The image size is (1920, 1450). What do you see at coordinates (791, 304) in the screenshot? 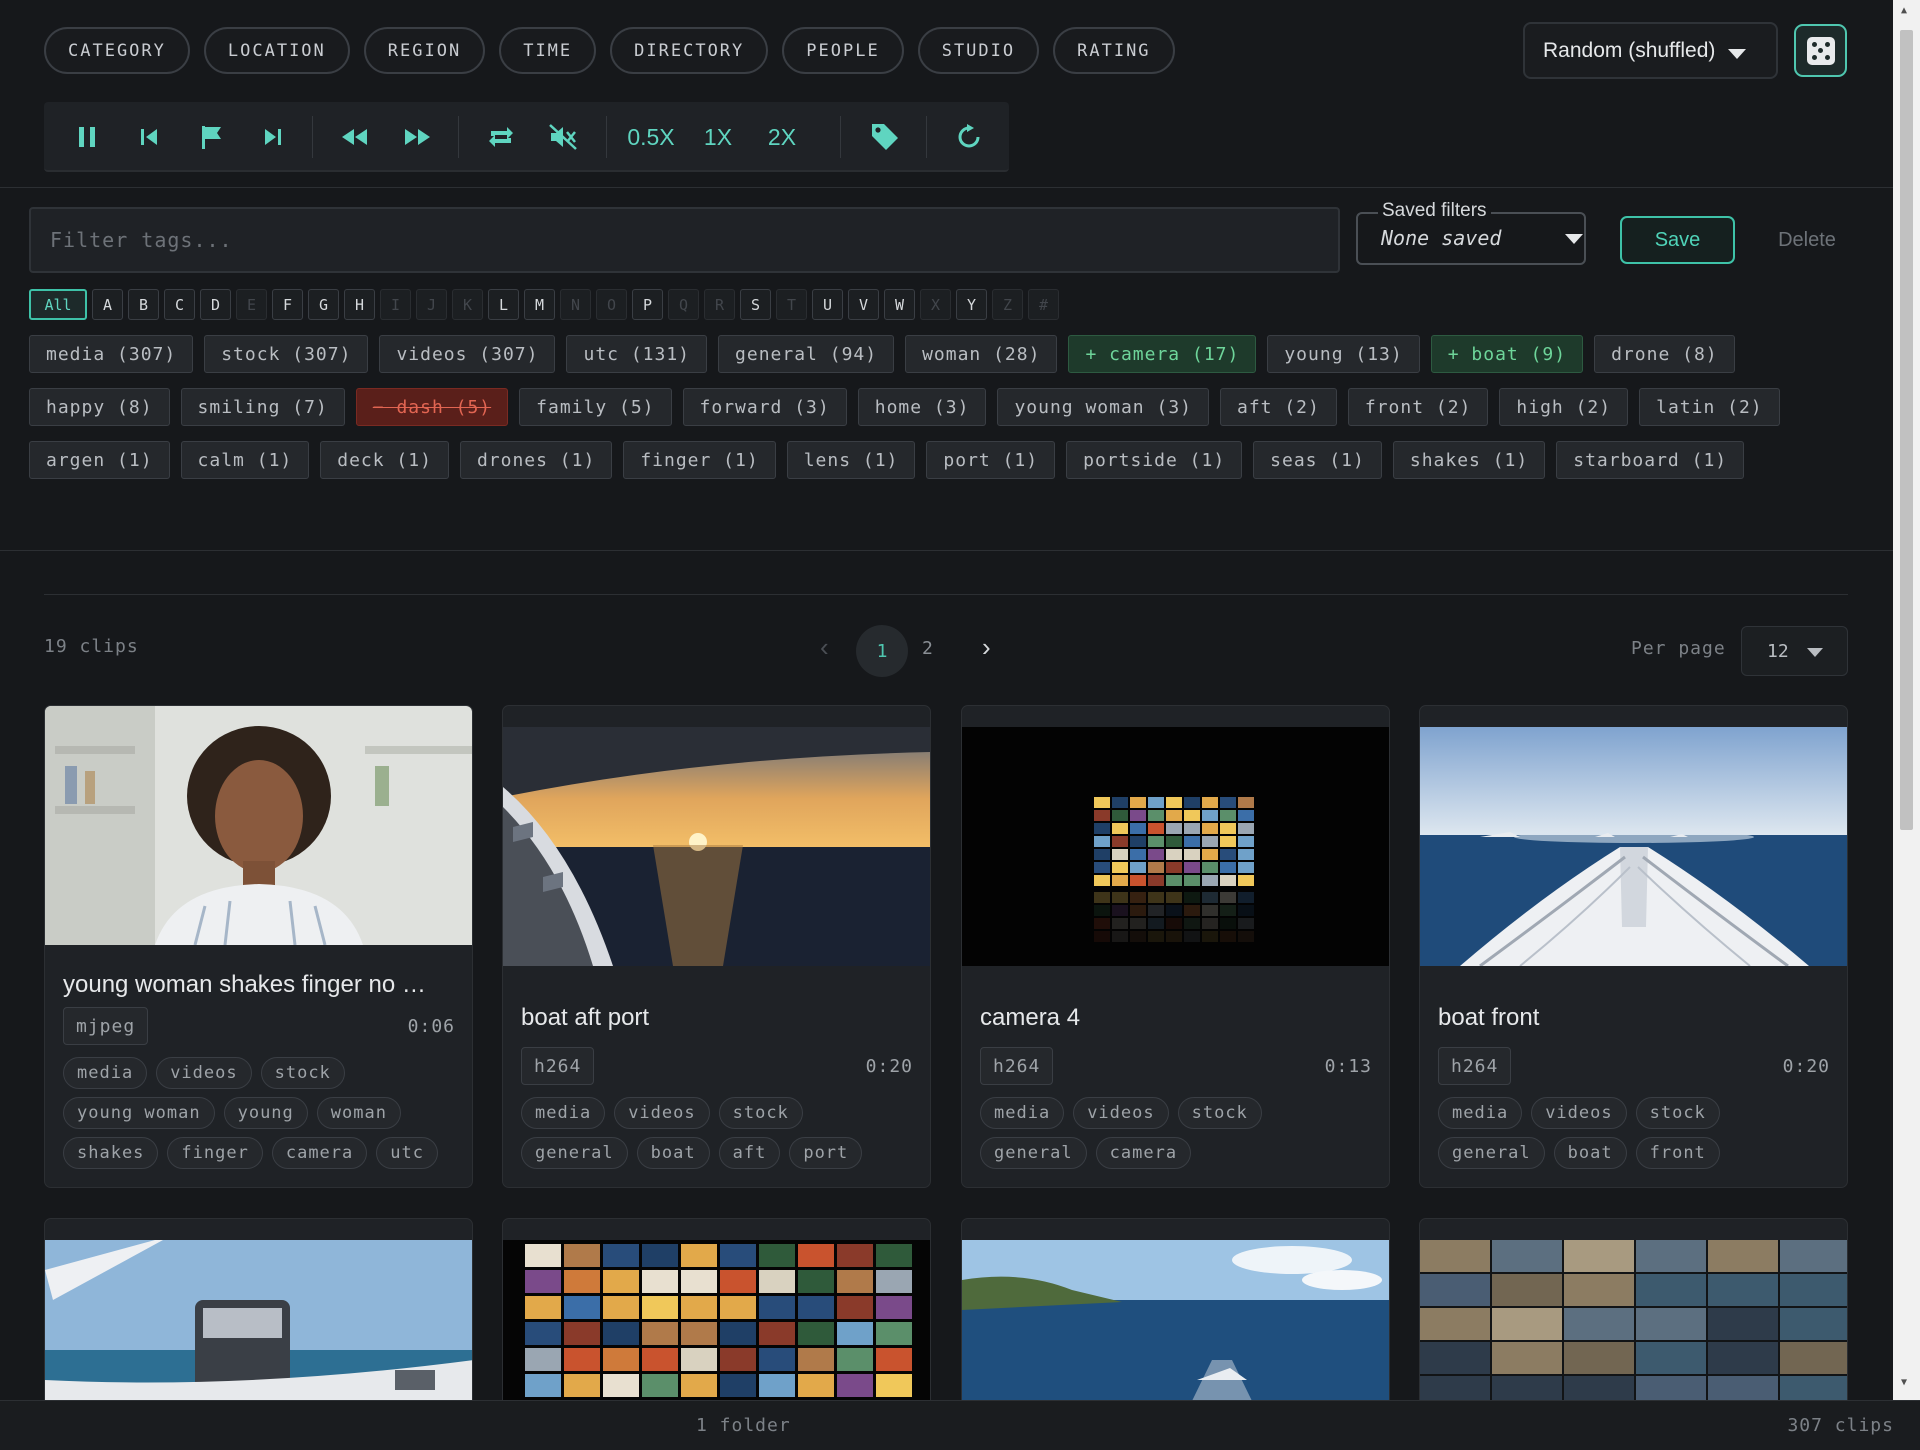
I see `letter-filter: T` at bounding box center [791, 304].